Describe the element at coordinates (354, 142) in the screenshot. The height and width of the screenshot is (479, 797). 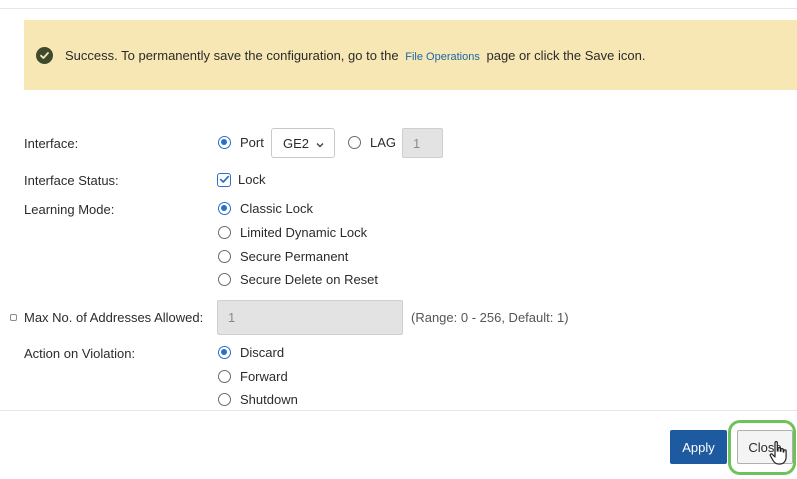
I see `lag-radio` at that location.